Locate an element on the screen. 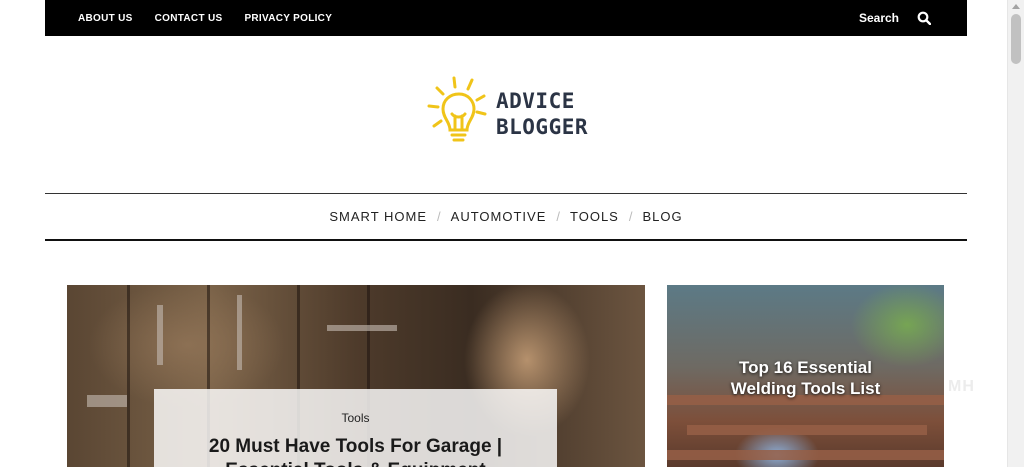 The height and width of the screenshot is (467, 1024). side-post-title-line-1: Top 16 Essential is located at coordinates (805, 367).